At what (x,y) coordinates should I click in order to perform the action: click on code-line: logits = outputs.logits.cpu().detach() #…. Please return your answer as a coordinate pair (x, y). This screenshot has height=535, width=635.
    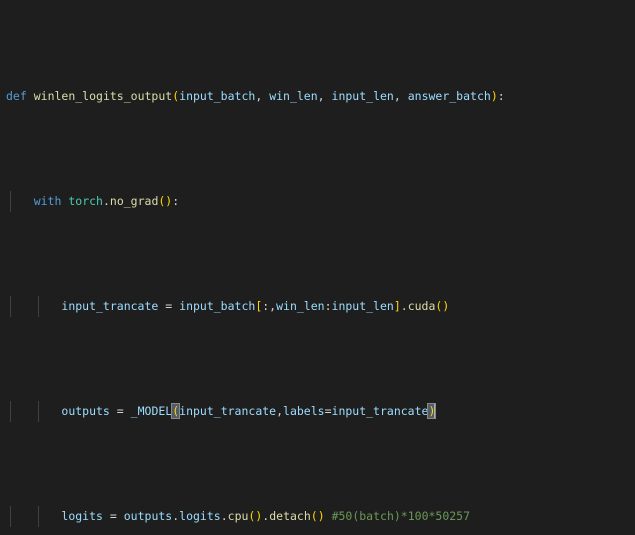
    Looking at the image, I should click on (317, 516).